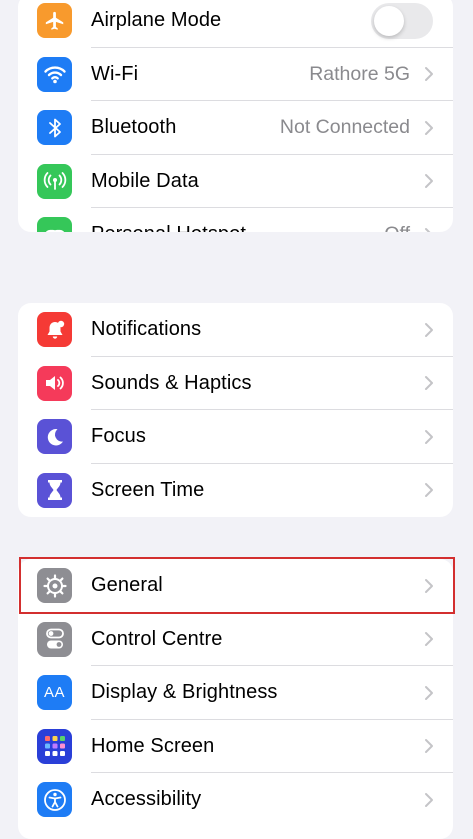  Describe the element at coordinates (54, 800) in the screenshot. I see `accessibility-icon` at that location.